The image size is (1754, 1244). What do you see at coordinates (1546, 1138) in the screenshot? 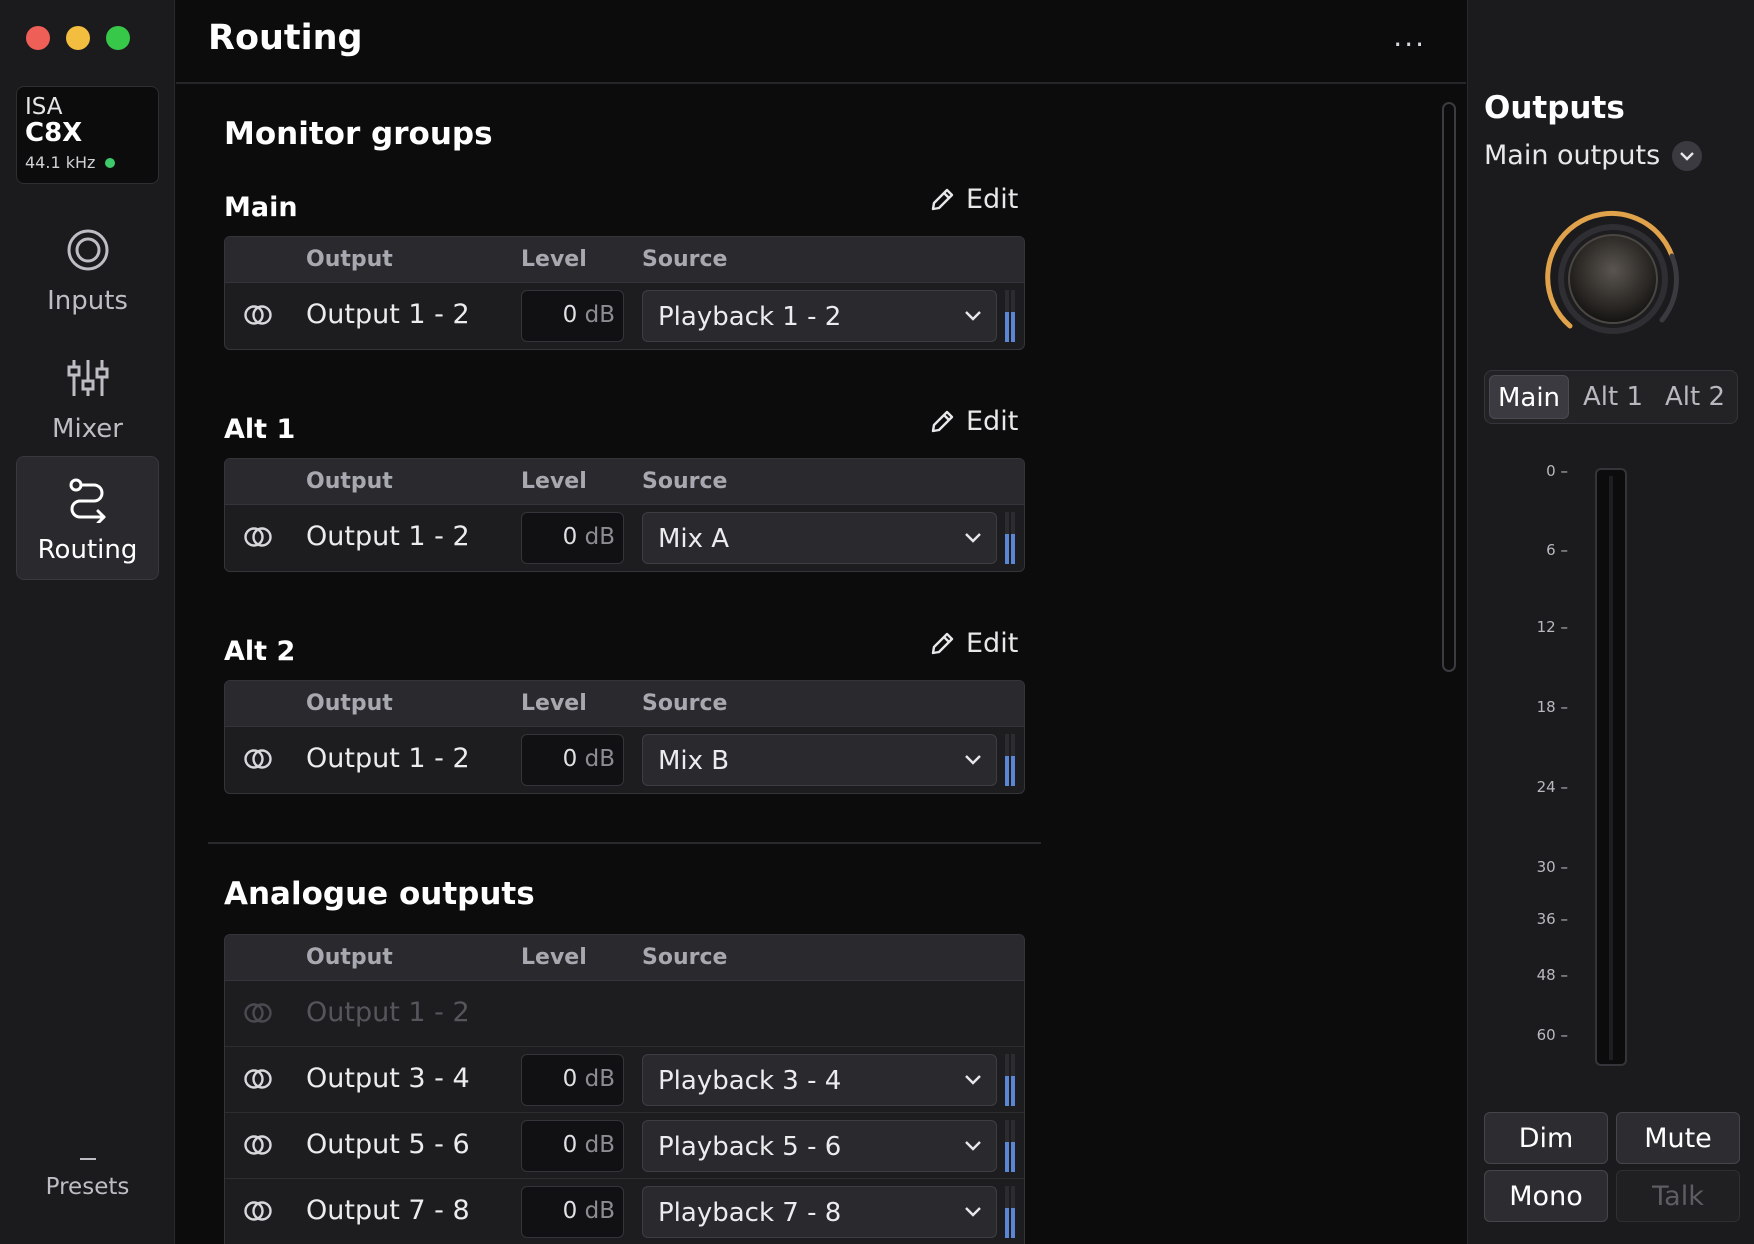
I see `dim-button: Dim` at bounding box center [1546, 1138].